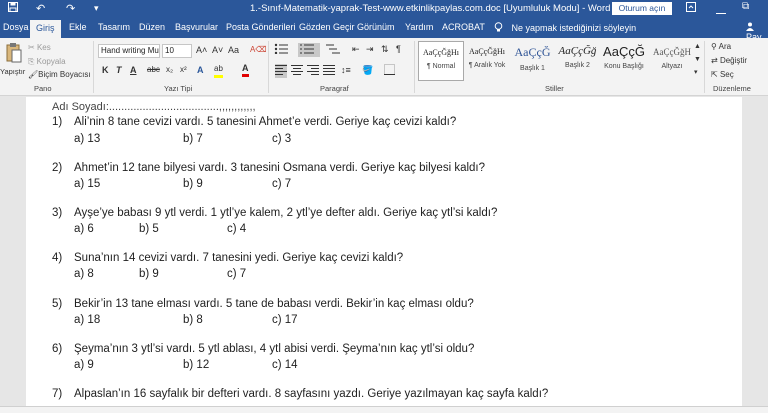 The image size is (768, 413). What do you see at coordinates (333, 50) in the screenshot?
I see `multilevel-list-icon` at bounding box center [333, 50].